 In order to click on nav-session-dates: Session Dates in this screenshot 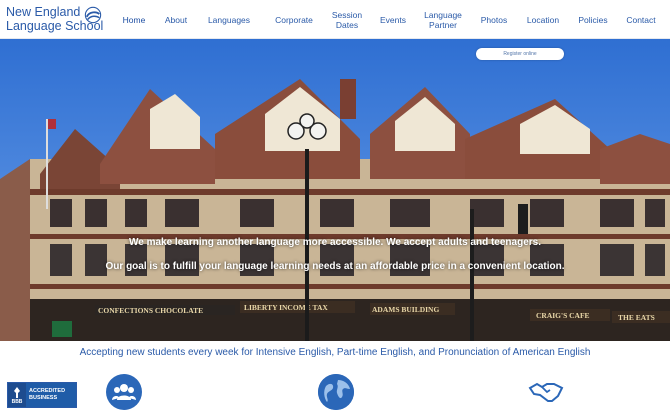, I will do `click(347, 19)`.